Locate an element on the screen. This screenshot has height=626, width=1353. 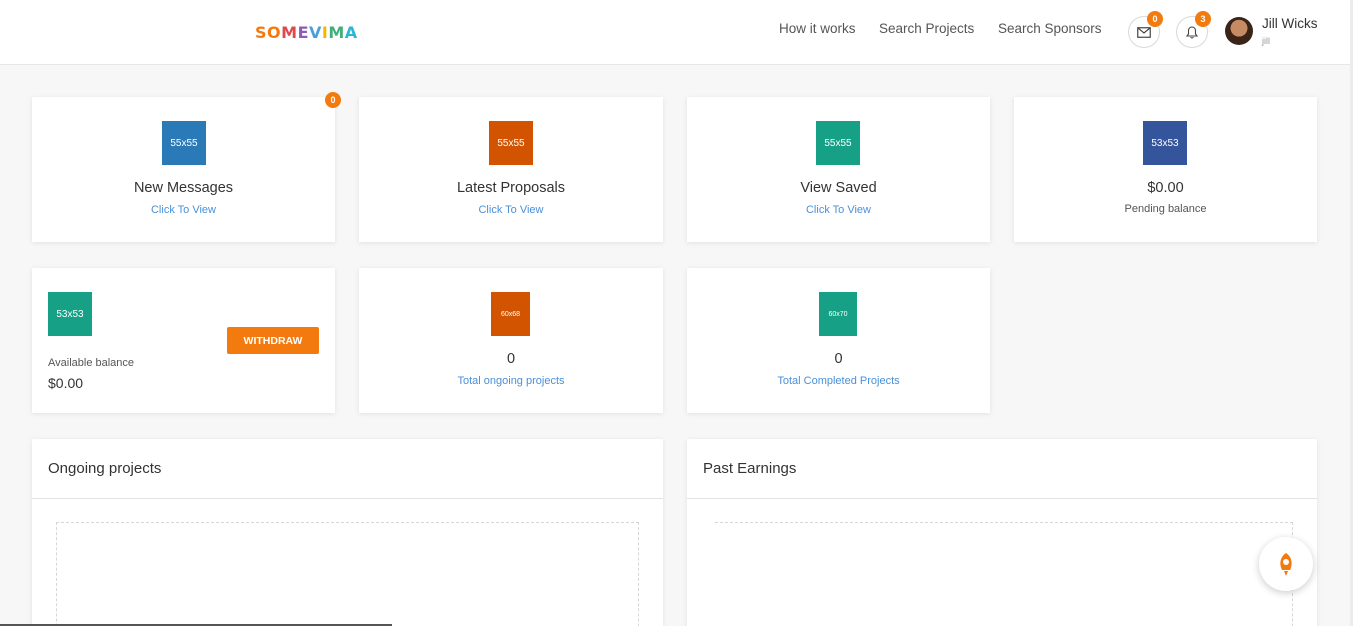
ongoing-projects-placeholder is located at coordinates (347, 574).